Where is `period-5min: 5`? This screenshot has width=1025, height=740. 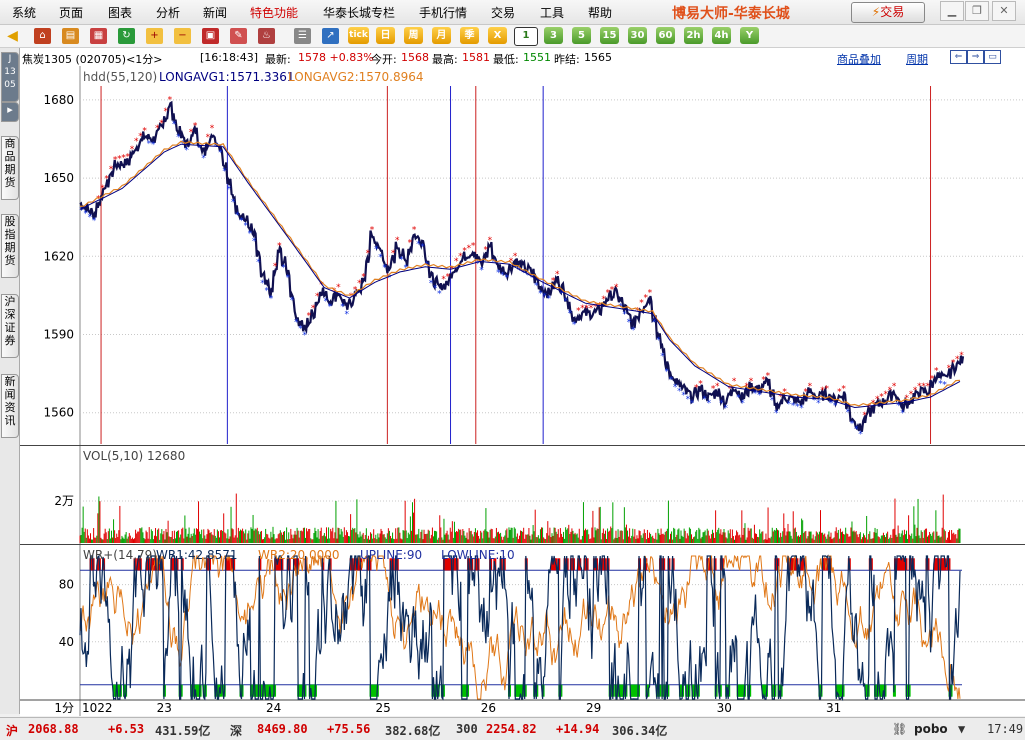 period-5min: 5 is located at coordinates (581, 35).